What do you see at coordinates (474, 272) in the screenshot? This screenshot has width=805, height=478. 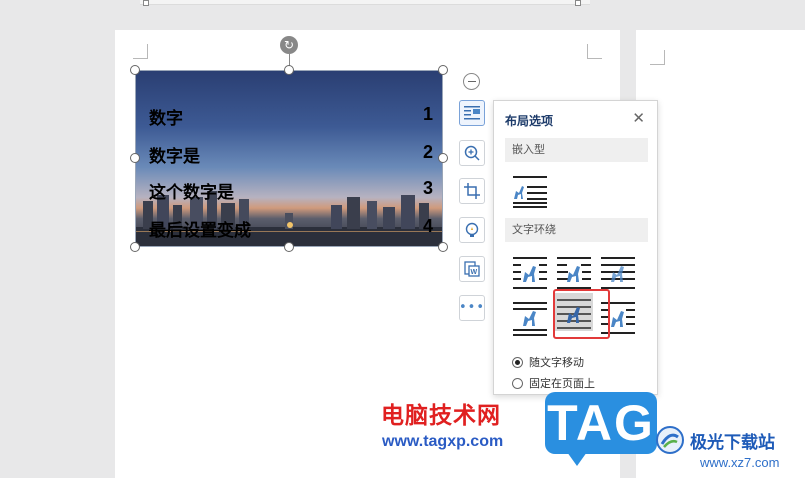 I see `svg-text: W` at bounding box center [474, 272].